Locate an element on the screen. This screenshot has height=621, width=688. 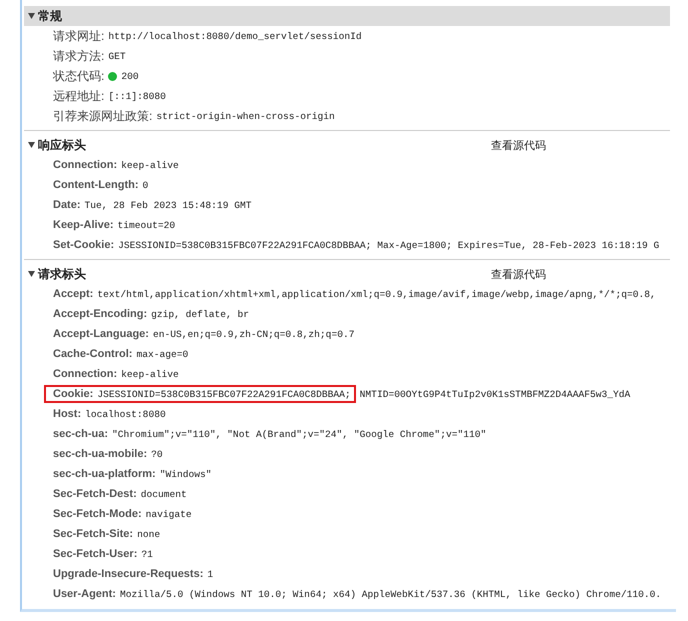
header-name: 请求网址: is located at coordinates (78, 36).